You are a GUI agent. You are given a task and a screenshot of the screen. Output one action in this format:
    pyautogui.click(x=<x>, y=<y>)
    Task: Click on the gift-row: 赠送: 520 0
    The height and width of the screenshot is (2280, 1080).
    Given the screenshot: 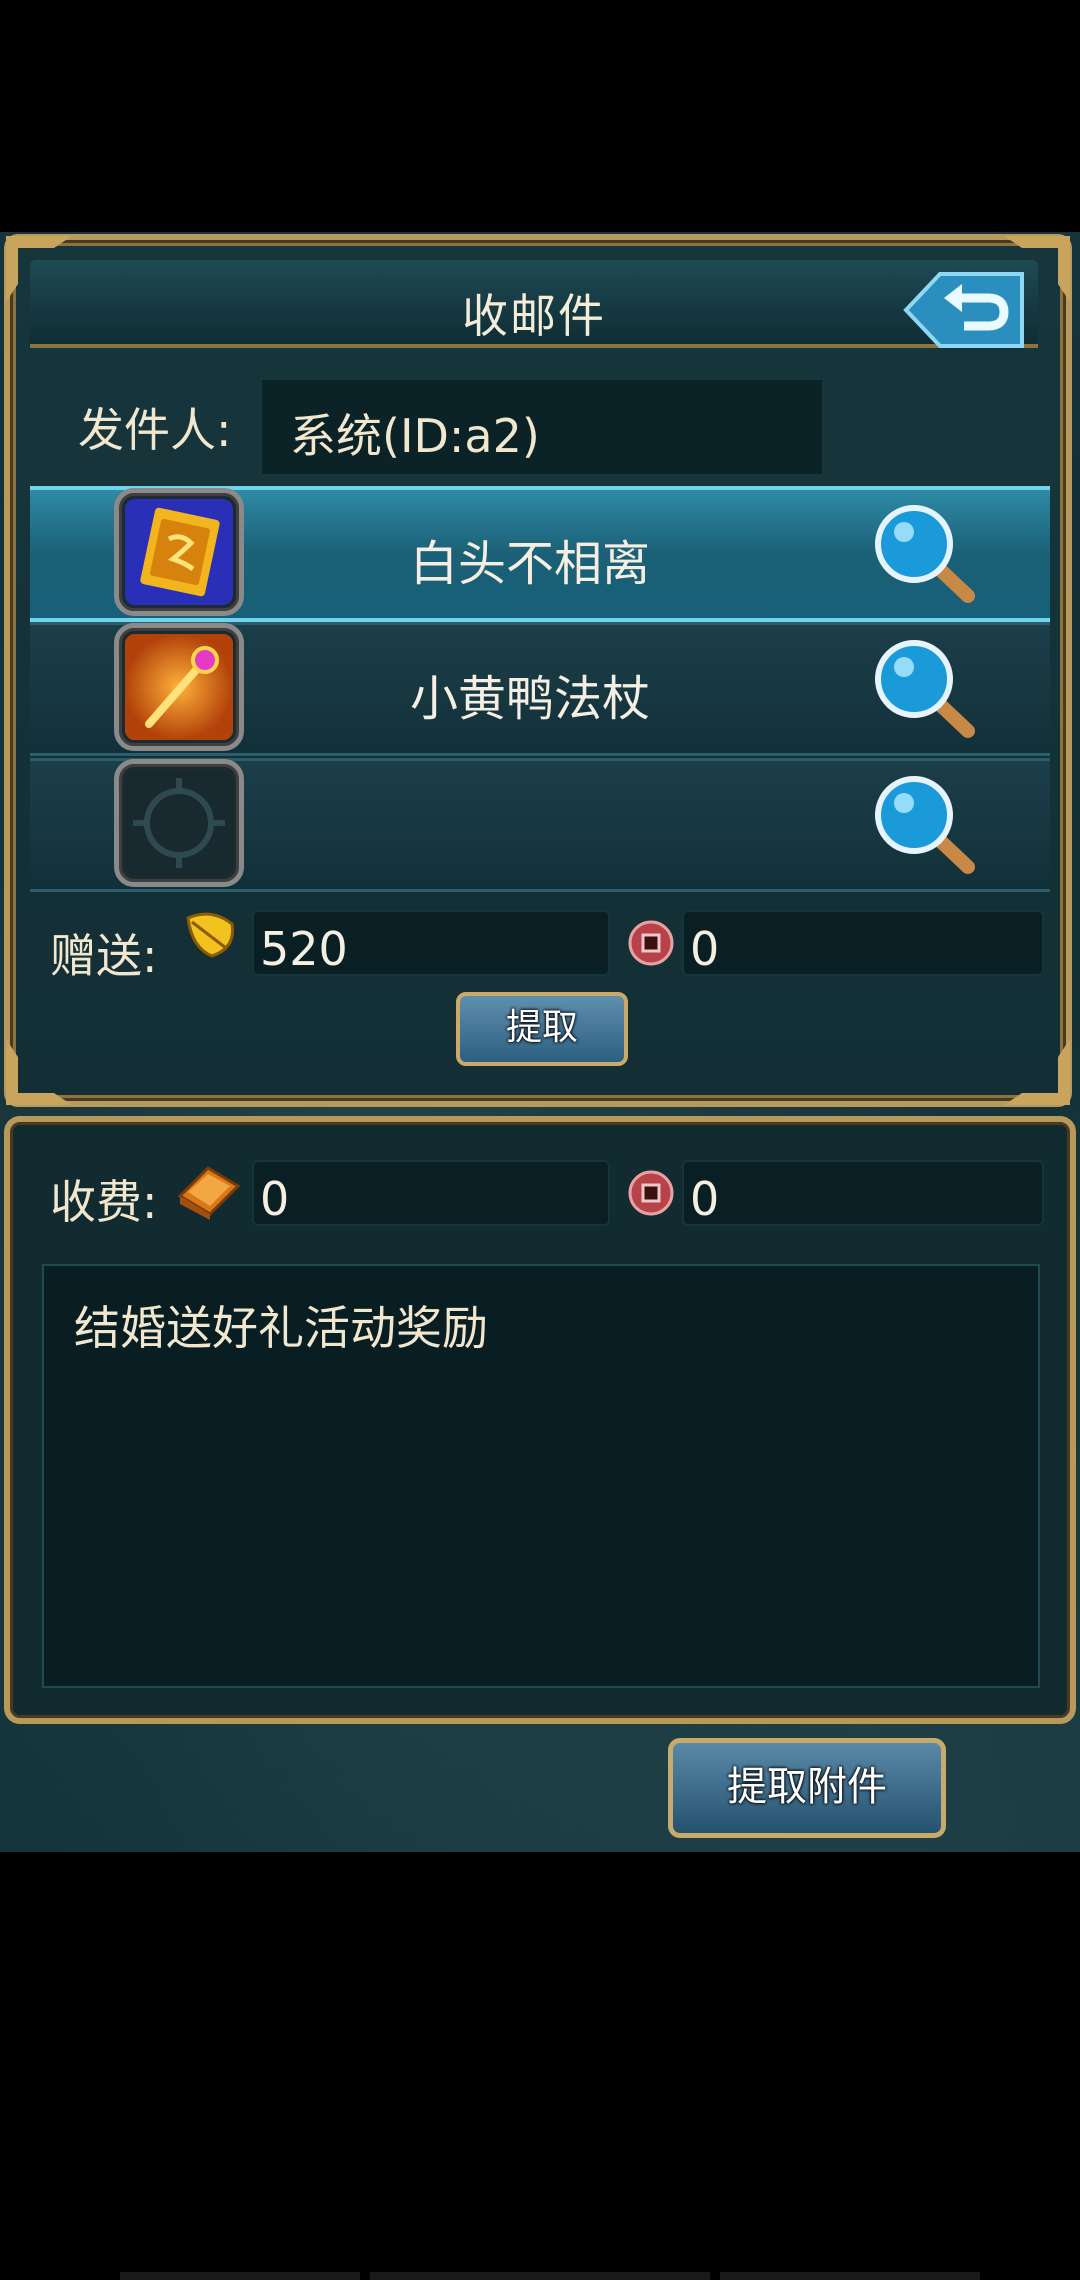 What is the action you would take?
    pyautogui.click(x=540, y=942)
    